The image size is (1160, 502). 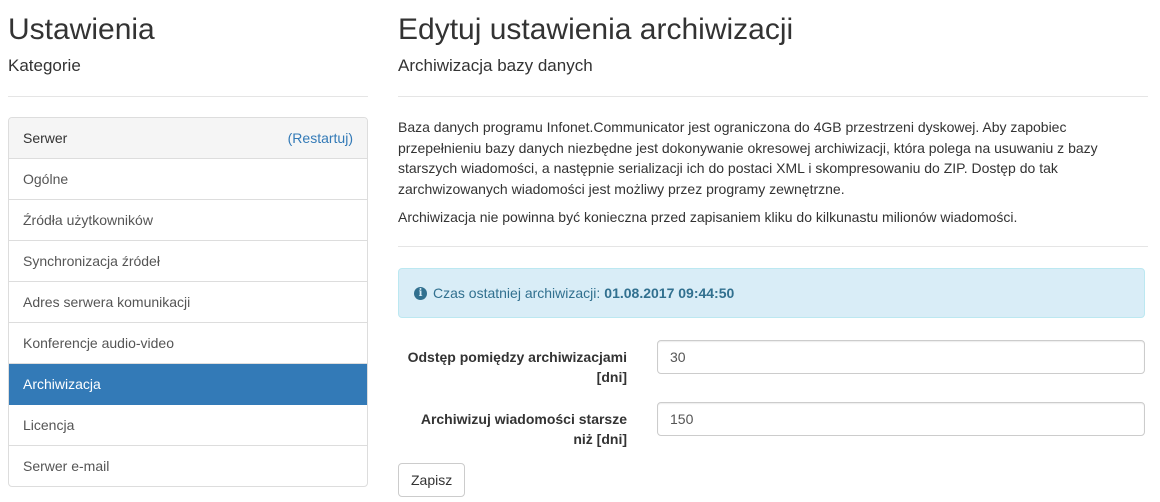 What do you see at coordinates (773, 246) in the screenshot?
I see `main-divider-bottom` at bounding box center [773, 246].